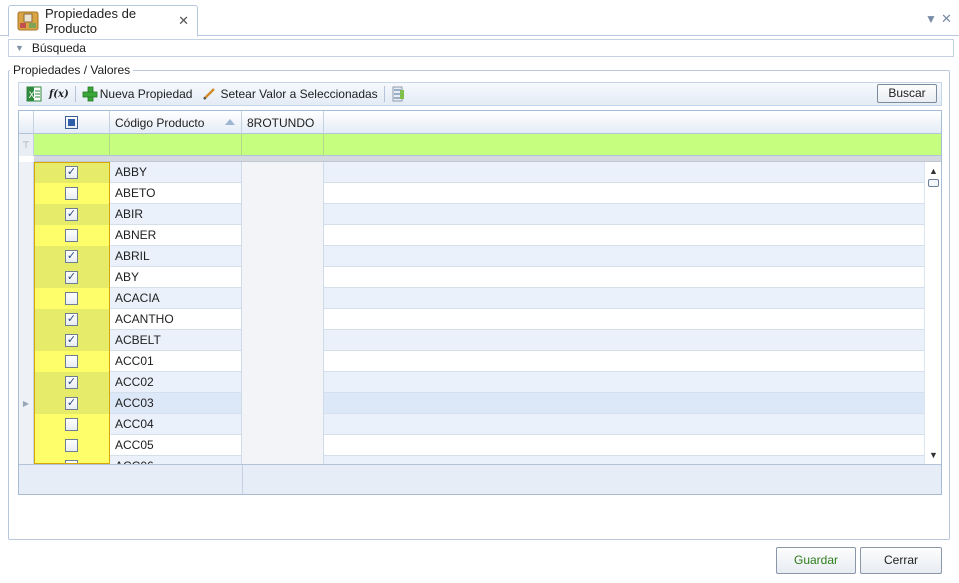  What do you see at coordinates (471, 361) in the screenshot?
I see `table-row: ACC01` at bounding box center [471, 361].